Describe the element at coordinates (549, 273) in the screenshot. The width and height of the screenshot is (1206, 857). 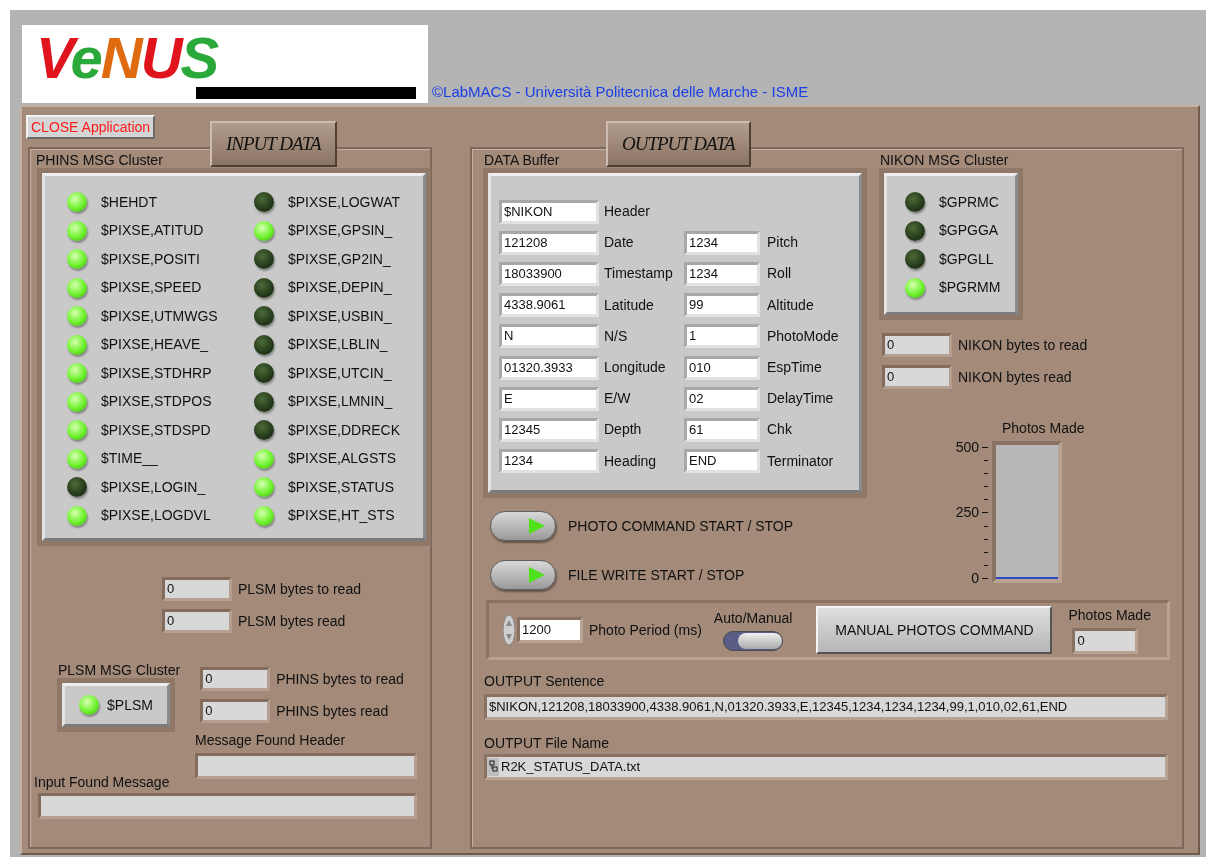
I see `data-field: 18033900` at that location.